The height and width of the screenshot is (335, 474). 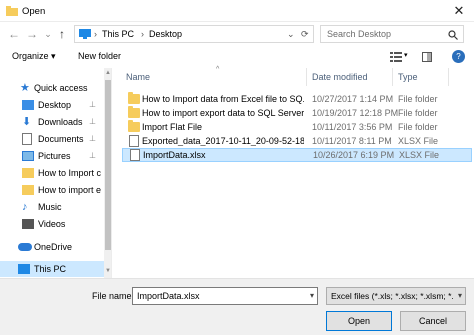 I want to click on breadcrumb-desktop: Desktop, so click(x=165, y=34).